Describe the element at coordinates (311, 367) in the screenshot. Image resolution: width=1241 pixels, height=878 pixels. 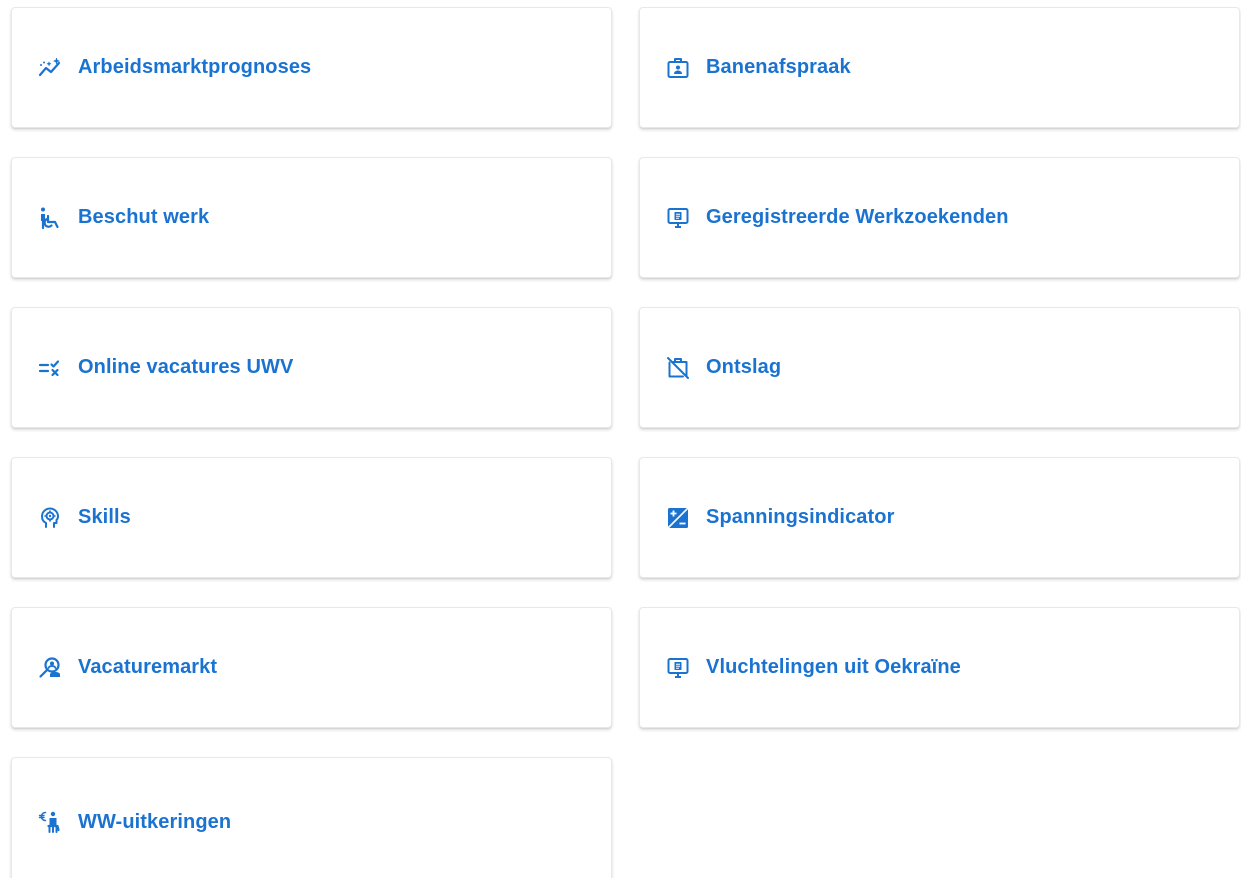
I see `card-online-vacatures-uwv: Online vacatures UWV` at that location.